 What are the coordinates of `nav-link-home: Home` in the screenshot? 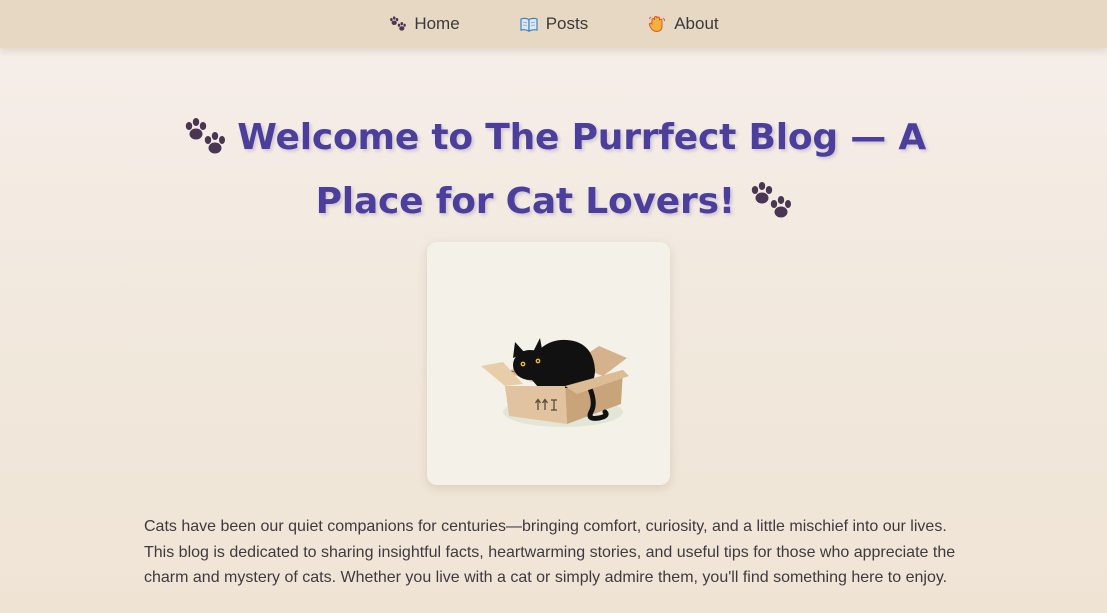 It's located at (424, 24).